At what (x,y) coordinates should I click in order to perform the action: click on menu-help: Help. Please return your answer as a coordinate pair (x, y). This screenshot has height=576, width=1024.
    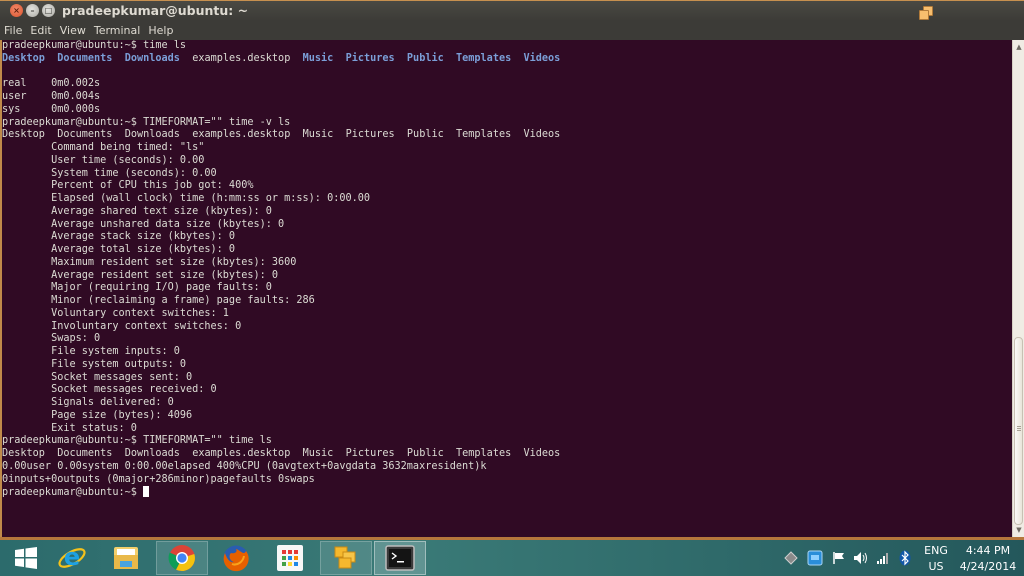
    Looking at the image, I should click on (160, 30).